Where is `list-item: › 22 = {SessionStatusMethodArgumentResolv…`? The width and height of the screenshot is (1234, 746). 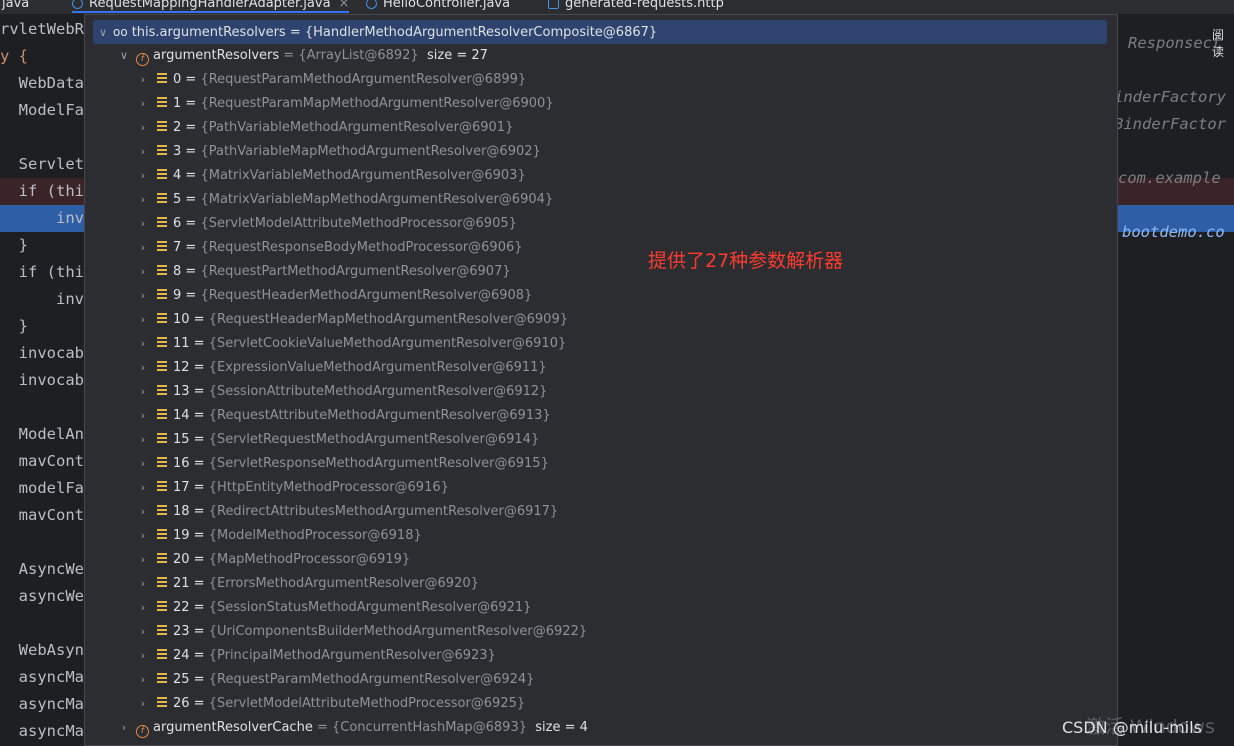 list-item: › 22 = {SessionStatusMethodArgumentResolv… is located at coordinates (601, 608).